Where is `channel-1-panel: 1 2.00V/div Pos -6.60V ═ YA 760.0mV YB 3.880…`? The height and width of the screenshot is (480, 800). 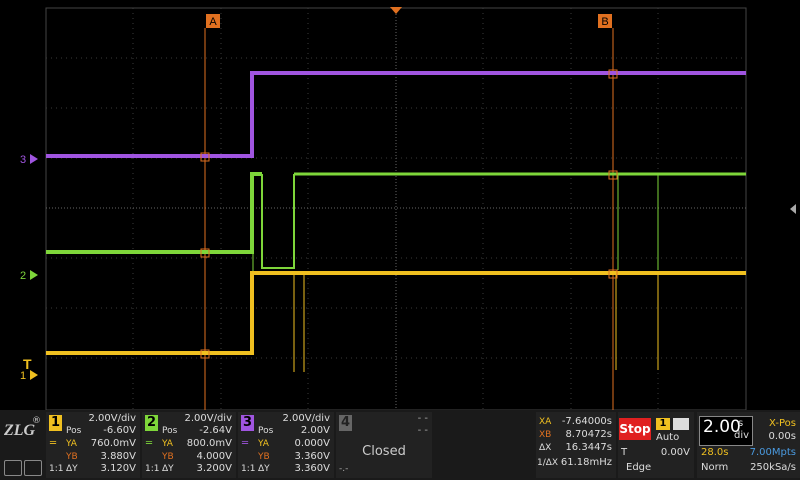
channel-1-panel: 1 2.00V/div Pos -6.60V ═ YA 760.0mV YB 3.880… is located at coordinates (93, 445).